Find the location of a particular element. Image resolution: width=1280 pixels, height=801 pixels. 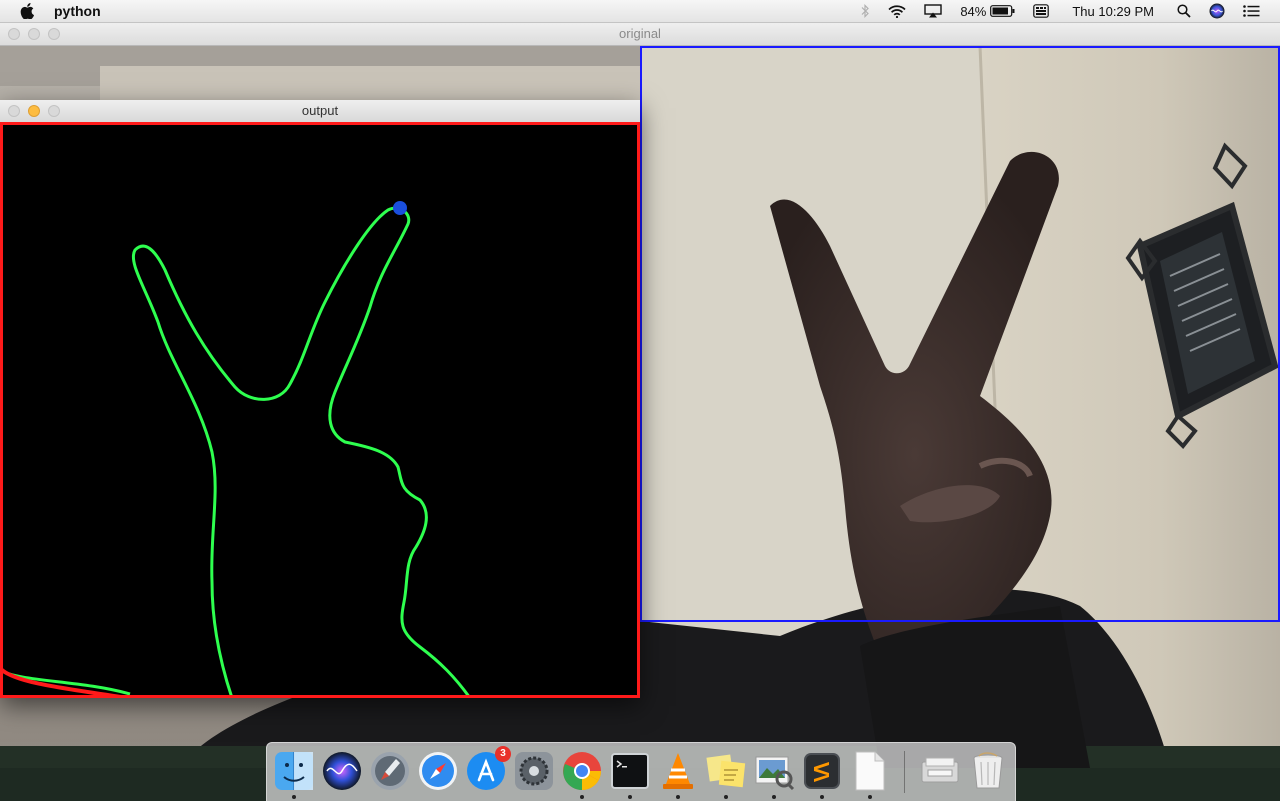

system-preferences-icon is located at coordinates (534, 771).